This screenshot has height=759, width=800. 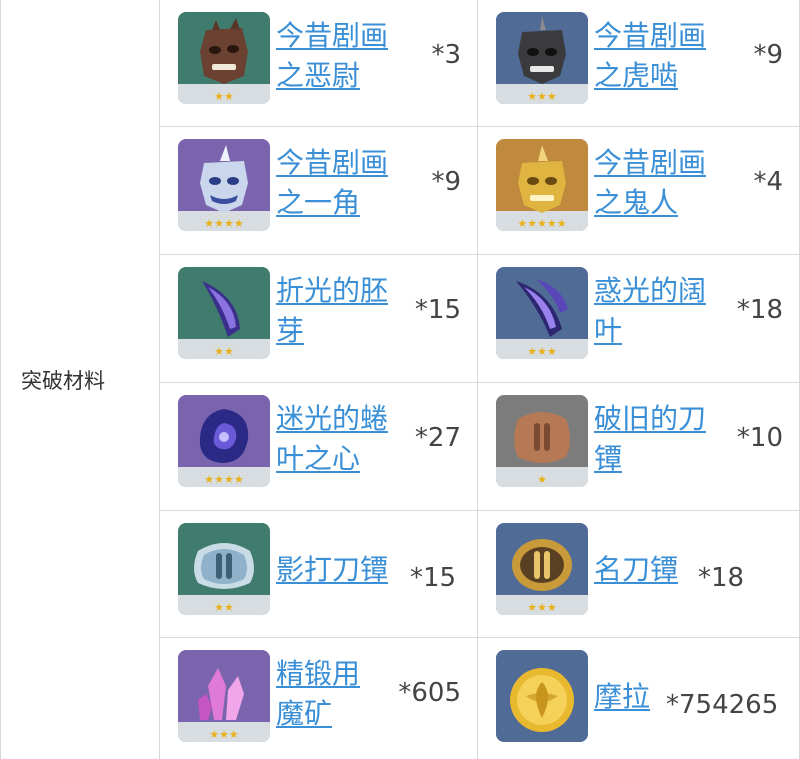 What do you see at coordinates (224, 569) in the screenshot?
I see `silver-guard-icon: ★★` at bounding box center [224, 569].